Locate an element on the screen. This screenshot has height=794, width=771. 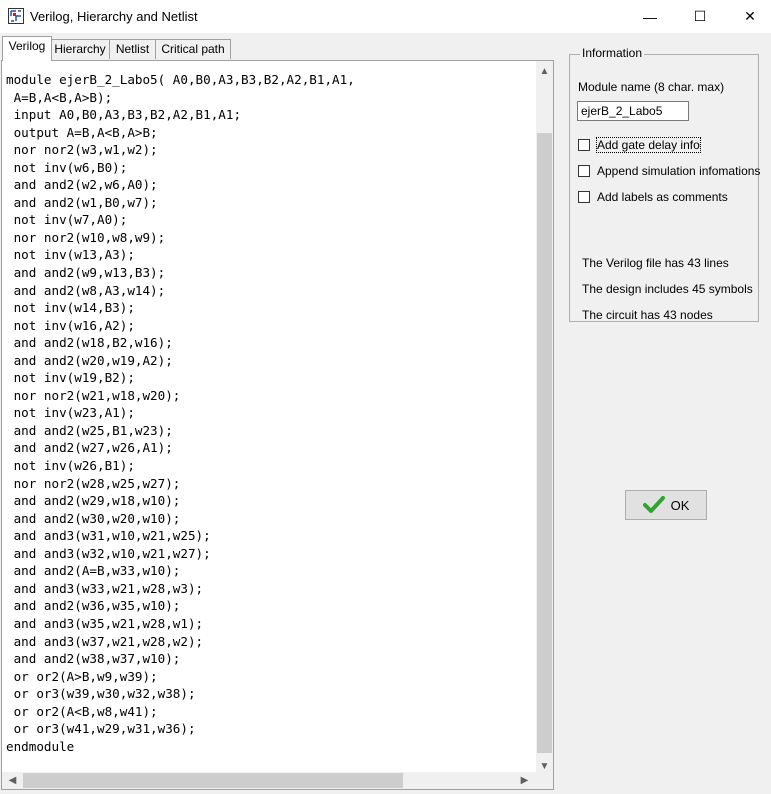
vertical-scrollbar: ▲ ▼ is located at coordinates (544, 417).